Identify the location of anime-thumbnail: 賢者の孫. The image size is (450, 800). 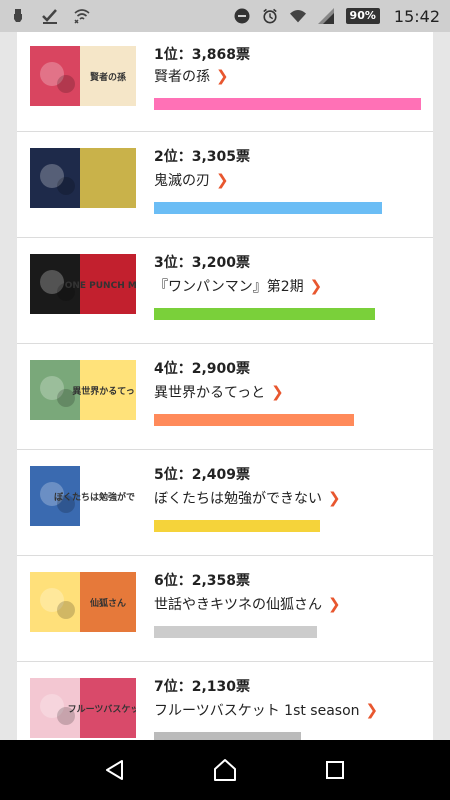
(83, 76).